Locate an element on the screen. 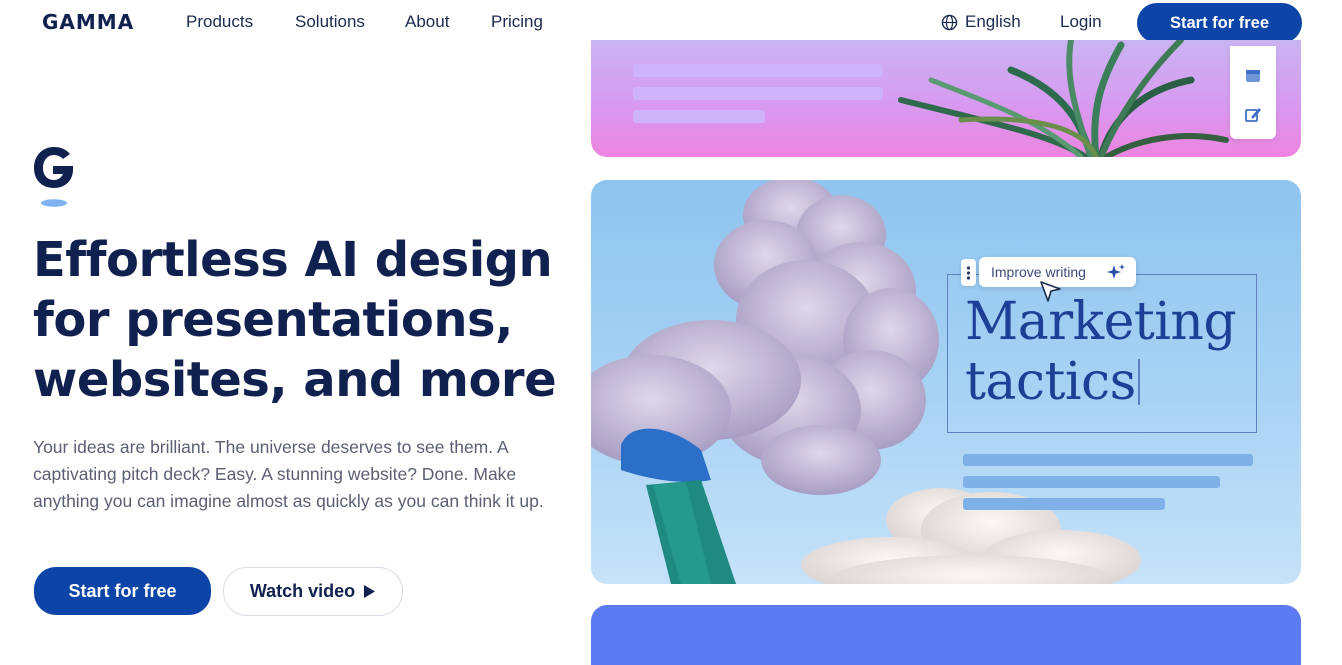 Image resolution: width=1342 pixels, height=665 pixels. gamma-g-icon is located at coordinates (53, 177).